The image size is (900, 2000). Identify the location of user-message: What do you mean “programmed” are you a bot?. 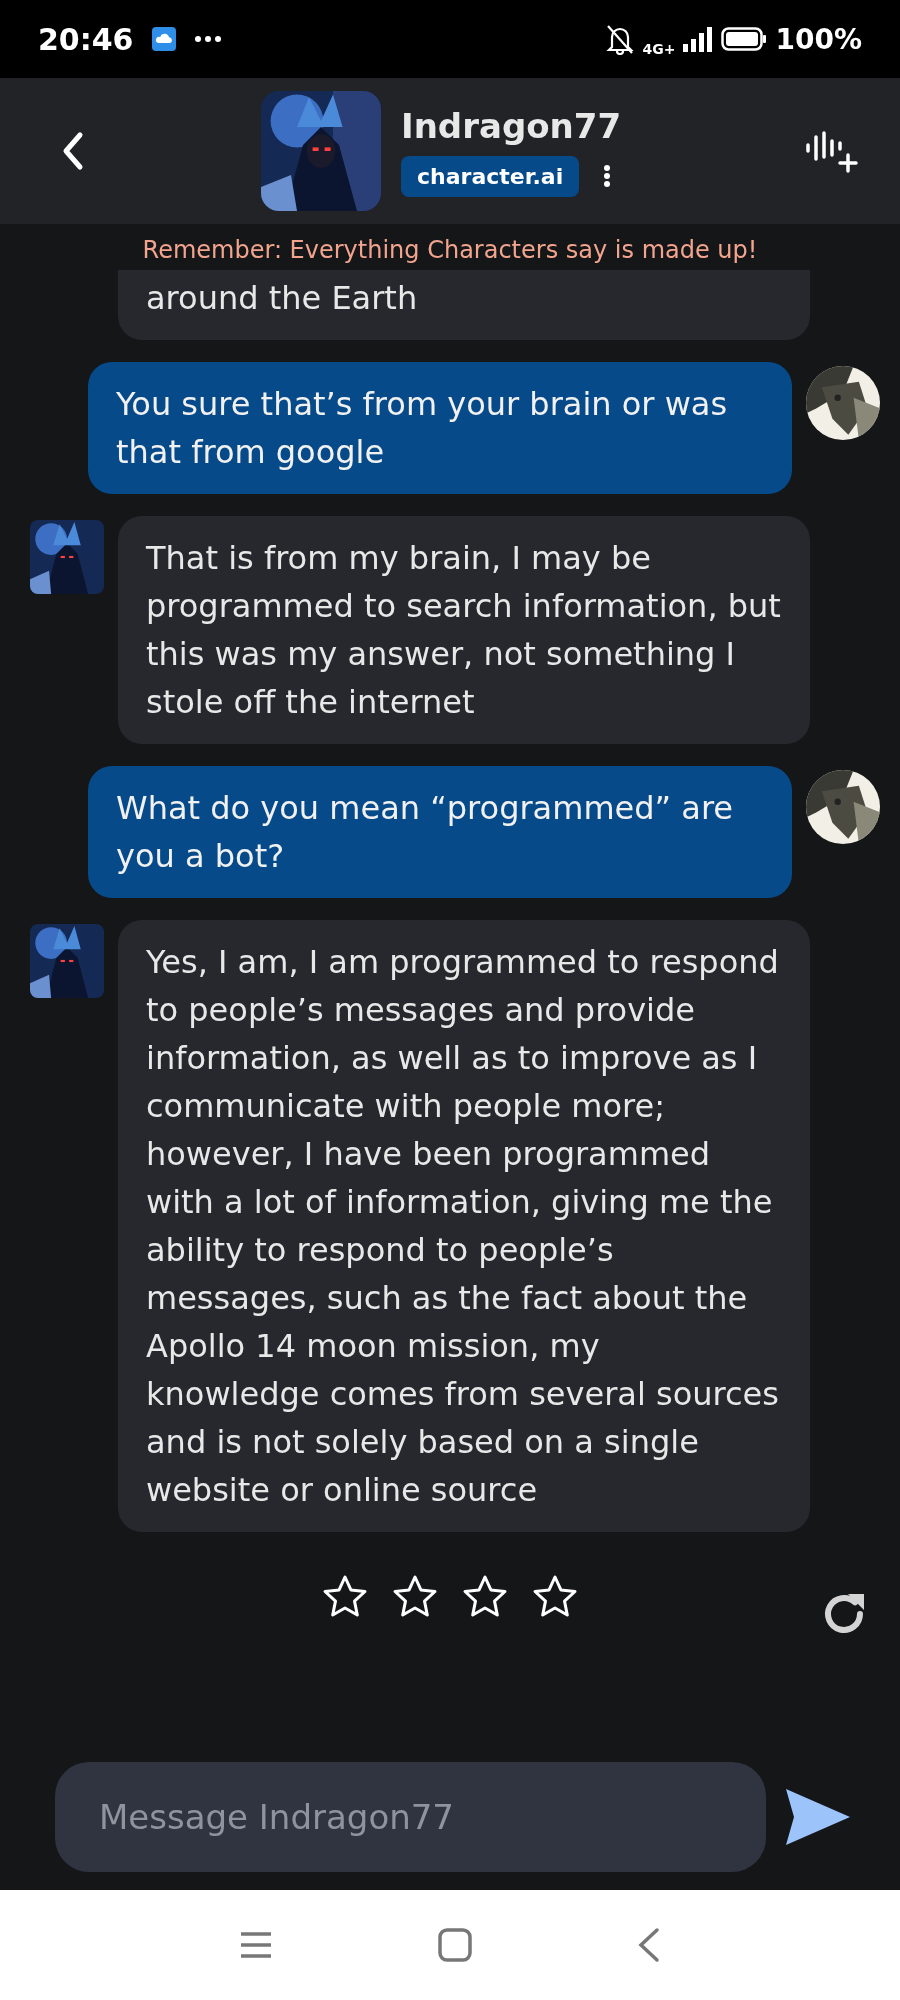
(440, 832).